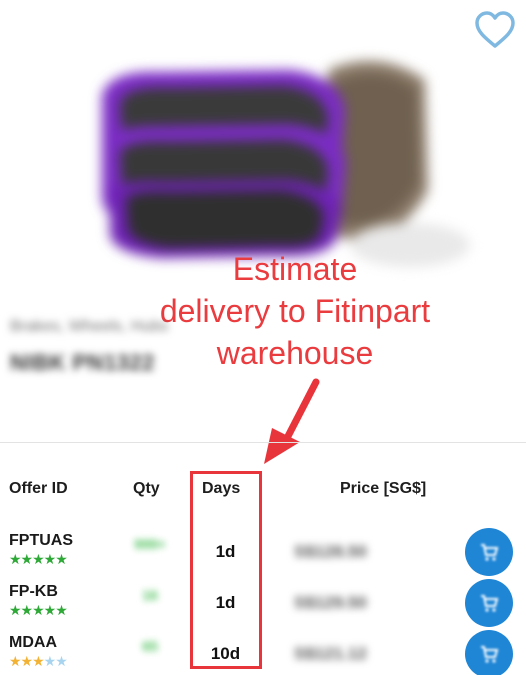 This screenshot has height=675, width=526. I want to click on delivery-estimate-callout: Estimate delivery to Fitinpart warehouse, so click(295, 311).